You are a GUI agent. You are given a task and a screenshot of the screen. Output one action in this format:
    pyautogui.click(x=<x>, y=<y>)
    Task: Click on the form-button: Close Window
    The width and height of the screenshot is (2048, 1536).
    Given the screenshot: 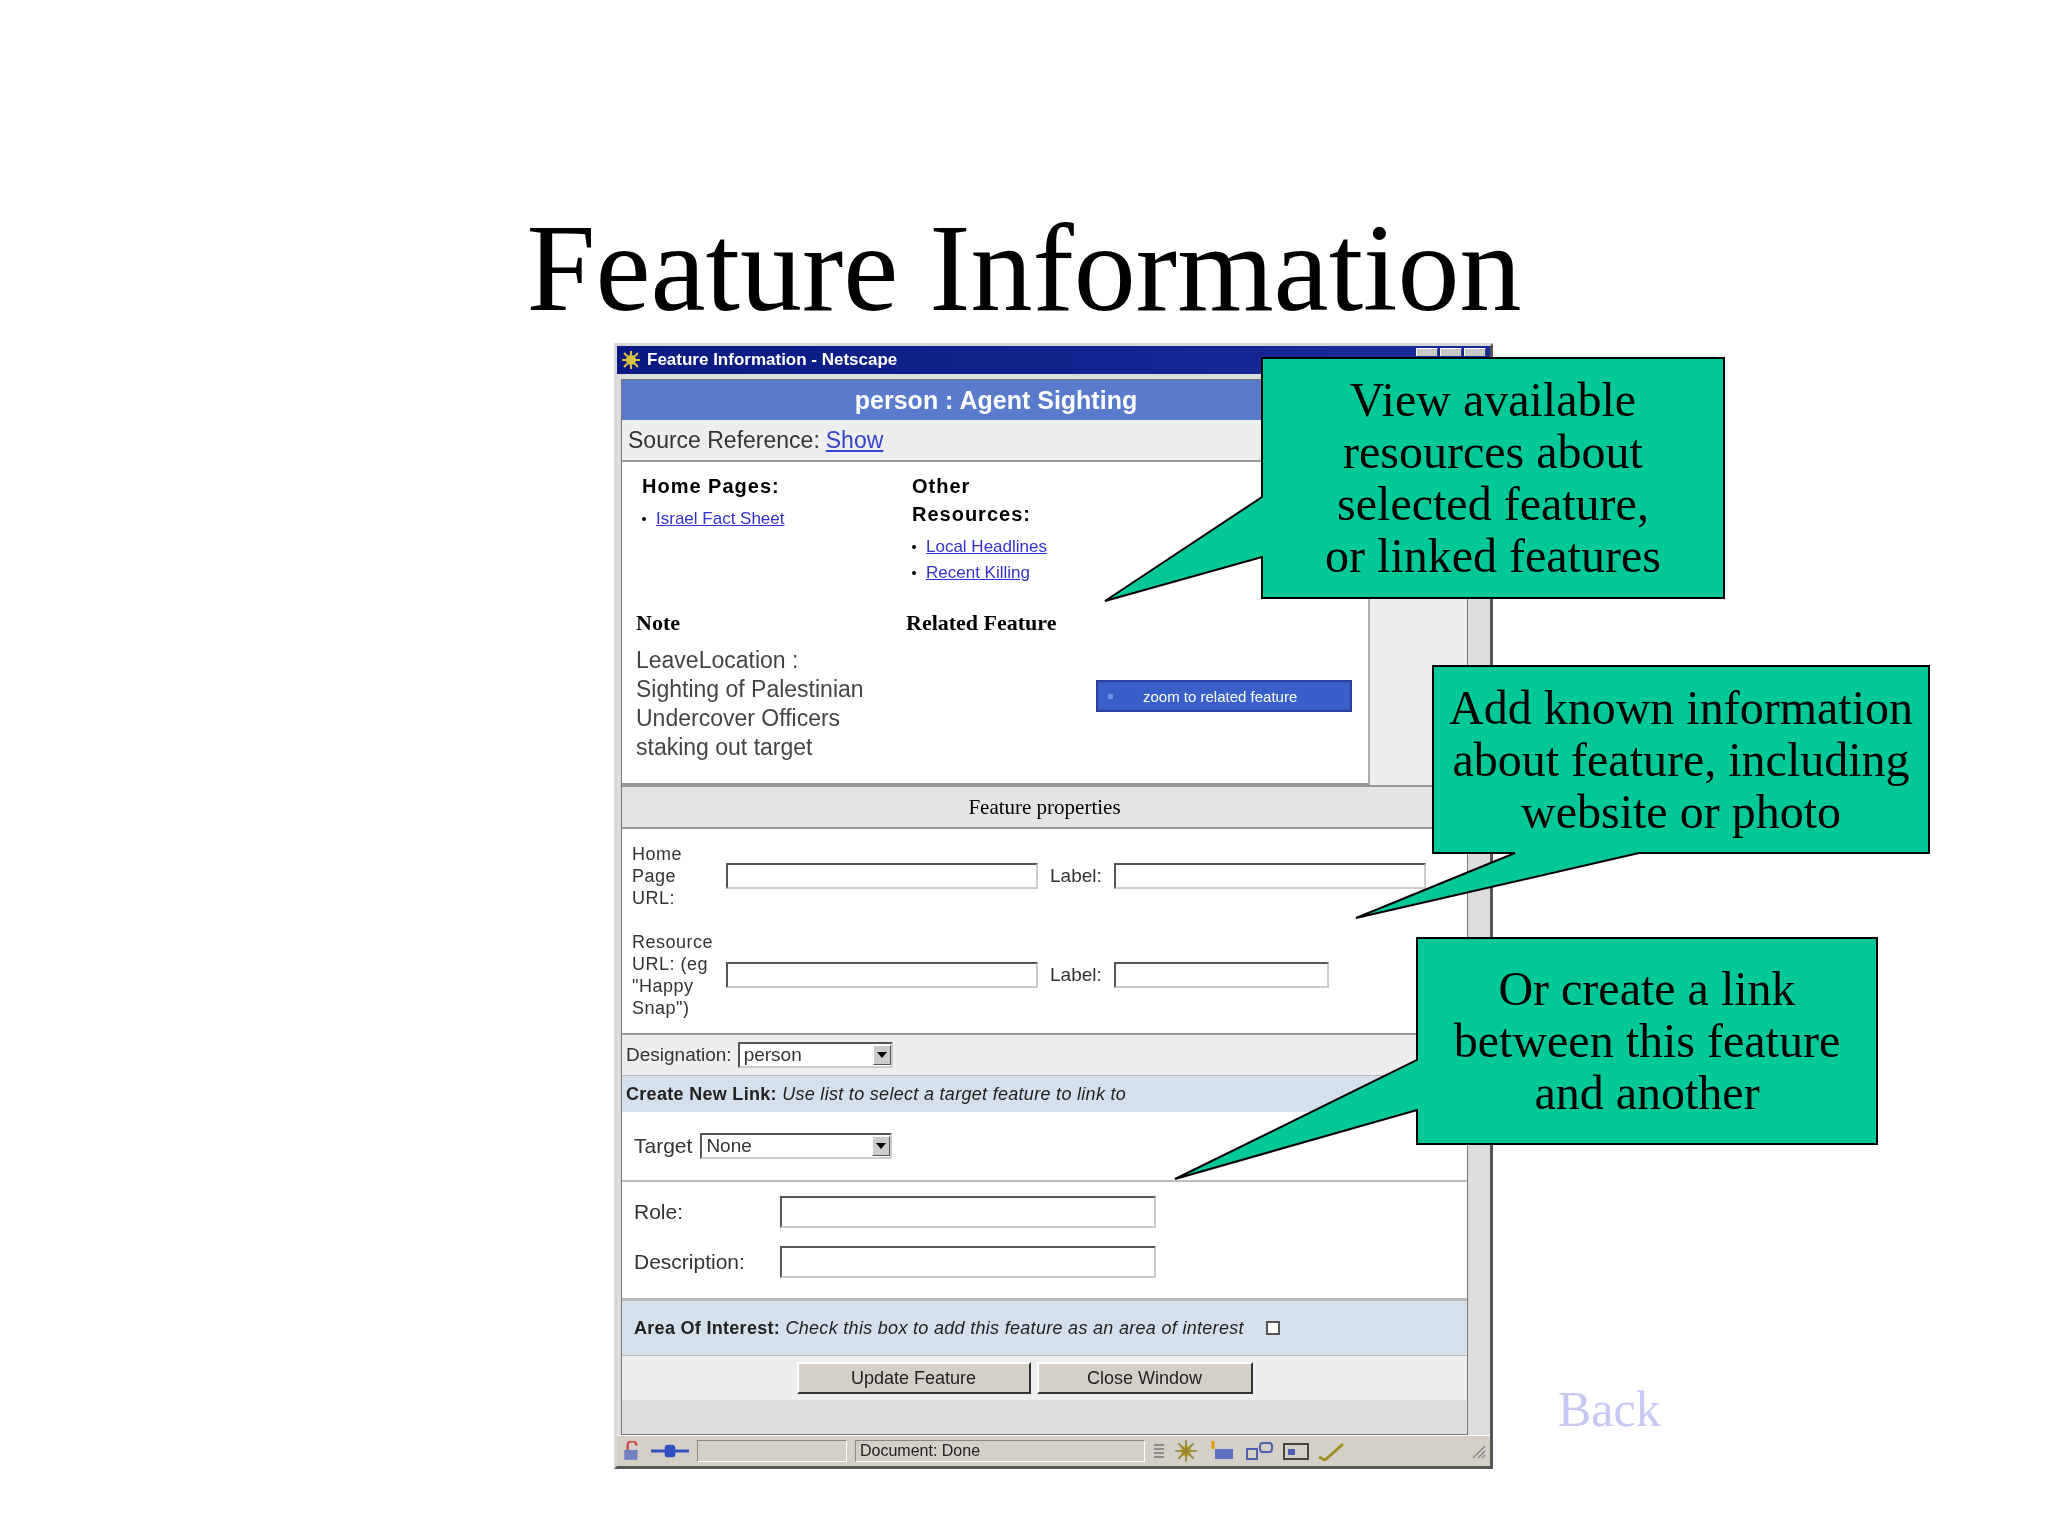 What is the action you would take?
    pyautogui.click(x=1144, y=1378)
    